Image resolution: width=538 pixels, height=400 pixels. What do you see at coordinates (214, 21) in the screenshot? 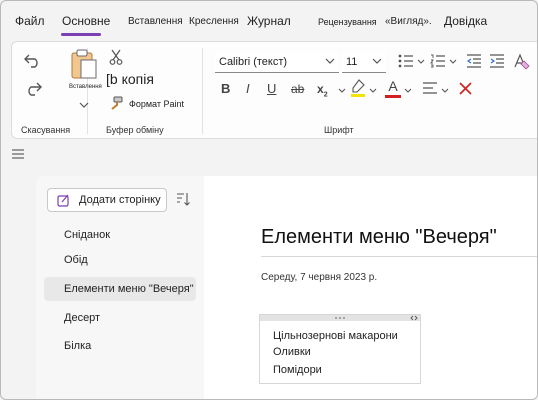
I see `tab-draw: Креслення` at bounding box center [214, 21].